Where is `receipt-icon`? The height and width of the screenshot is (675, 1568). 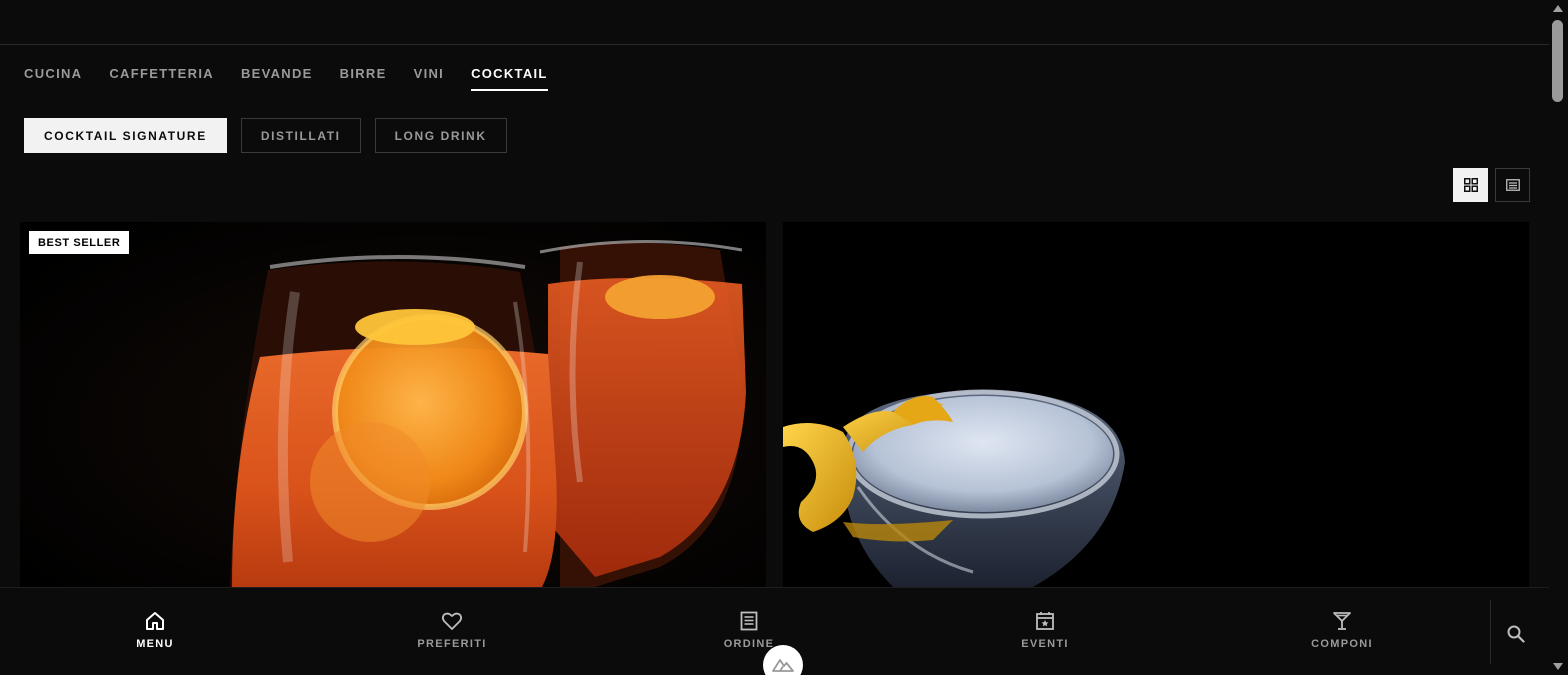 receipt-icon is located at coordinates (749, 621).